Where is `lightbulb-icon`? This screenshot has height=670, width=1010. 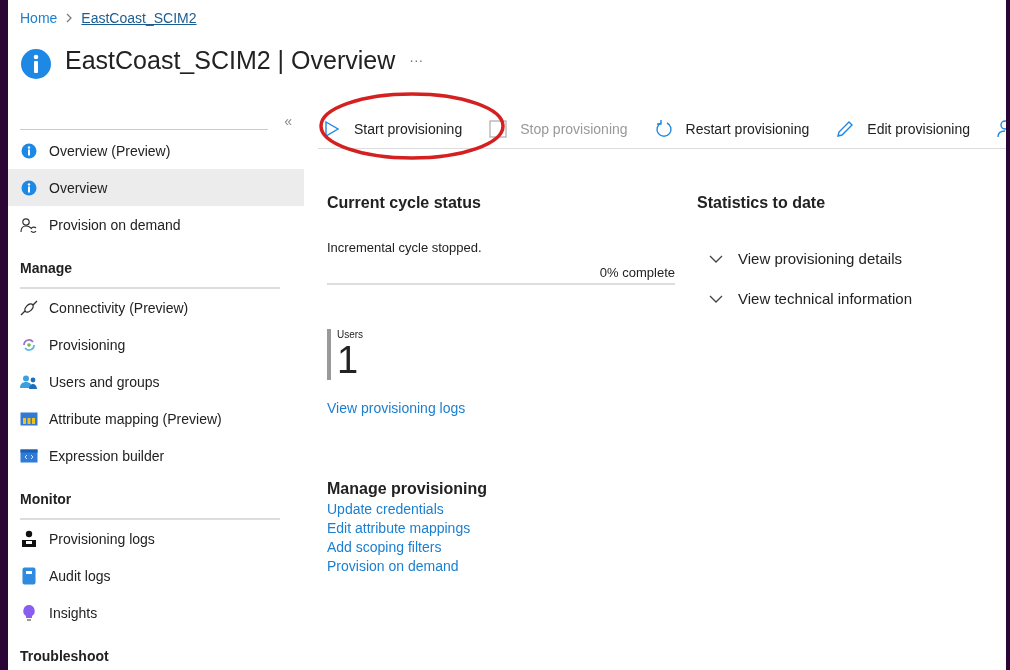 lightbulb-icon is located at coordinates (29, 612).